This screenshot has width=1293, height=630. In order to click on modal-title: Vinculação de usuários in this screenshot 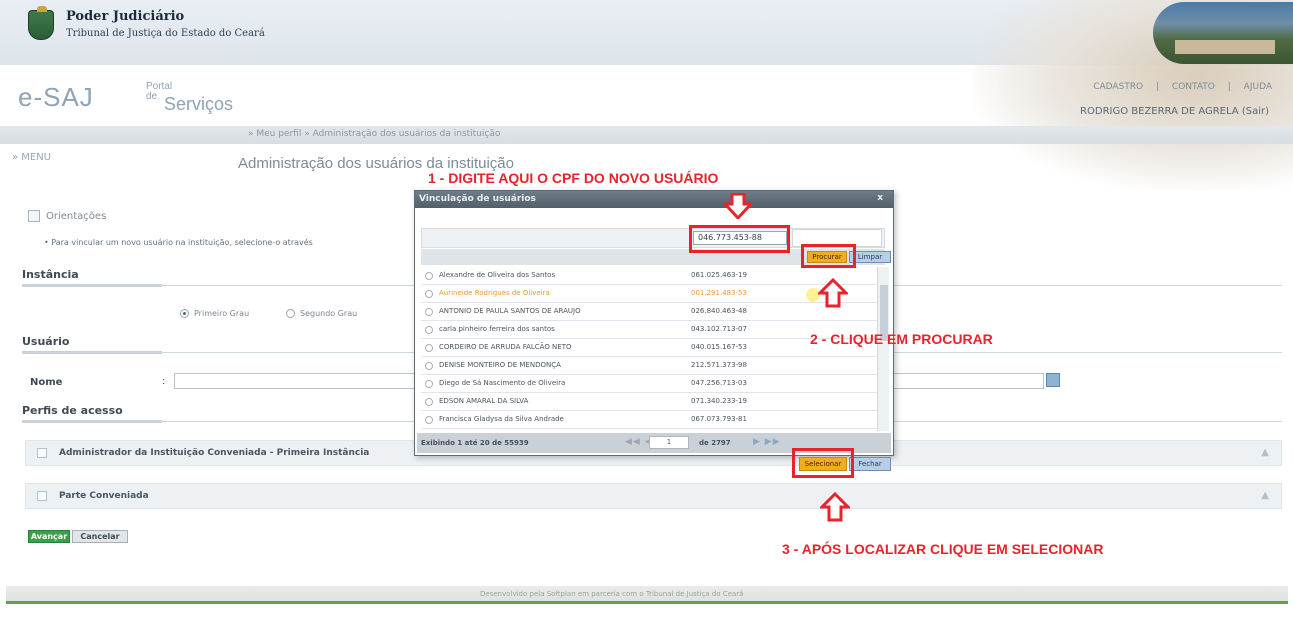, I will do `click(477, 199)`.